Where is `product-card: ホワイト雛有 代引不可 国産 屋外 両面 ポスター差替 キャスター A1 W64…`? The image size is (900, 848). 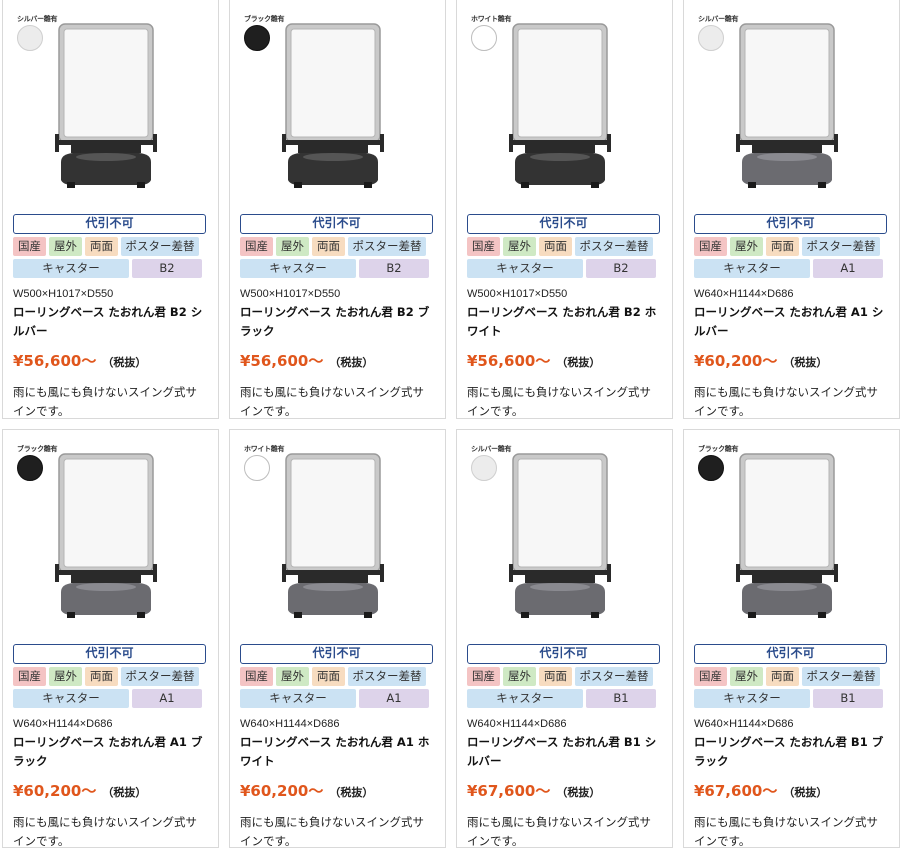
product-card: ホワイト雛有 代引不可 国産 屋外 両面 ポスター差替 キャスター A1 W64… is located at coordinates (337, 638).